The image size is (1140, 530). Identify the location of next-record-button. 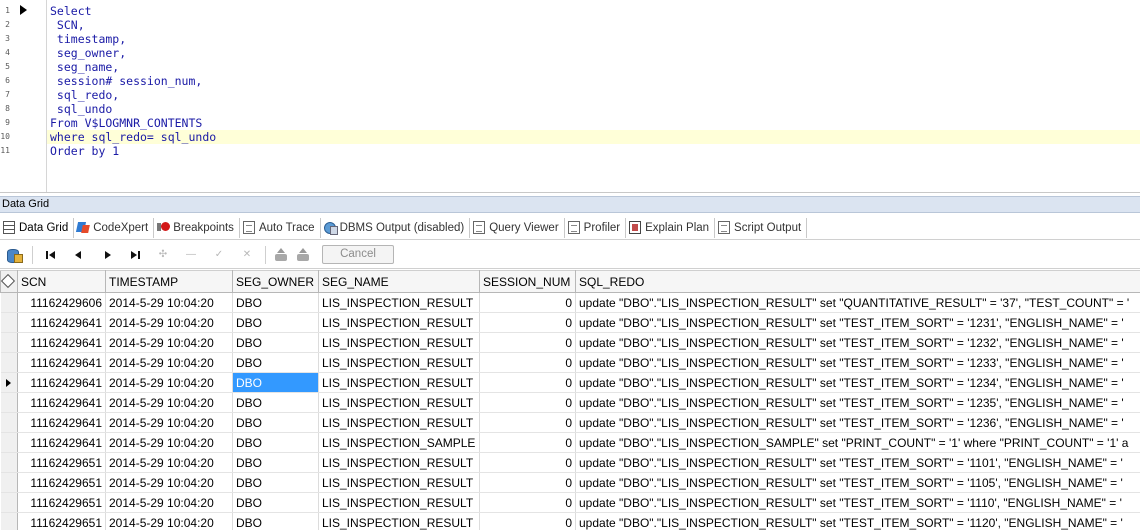
(107, 255).